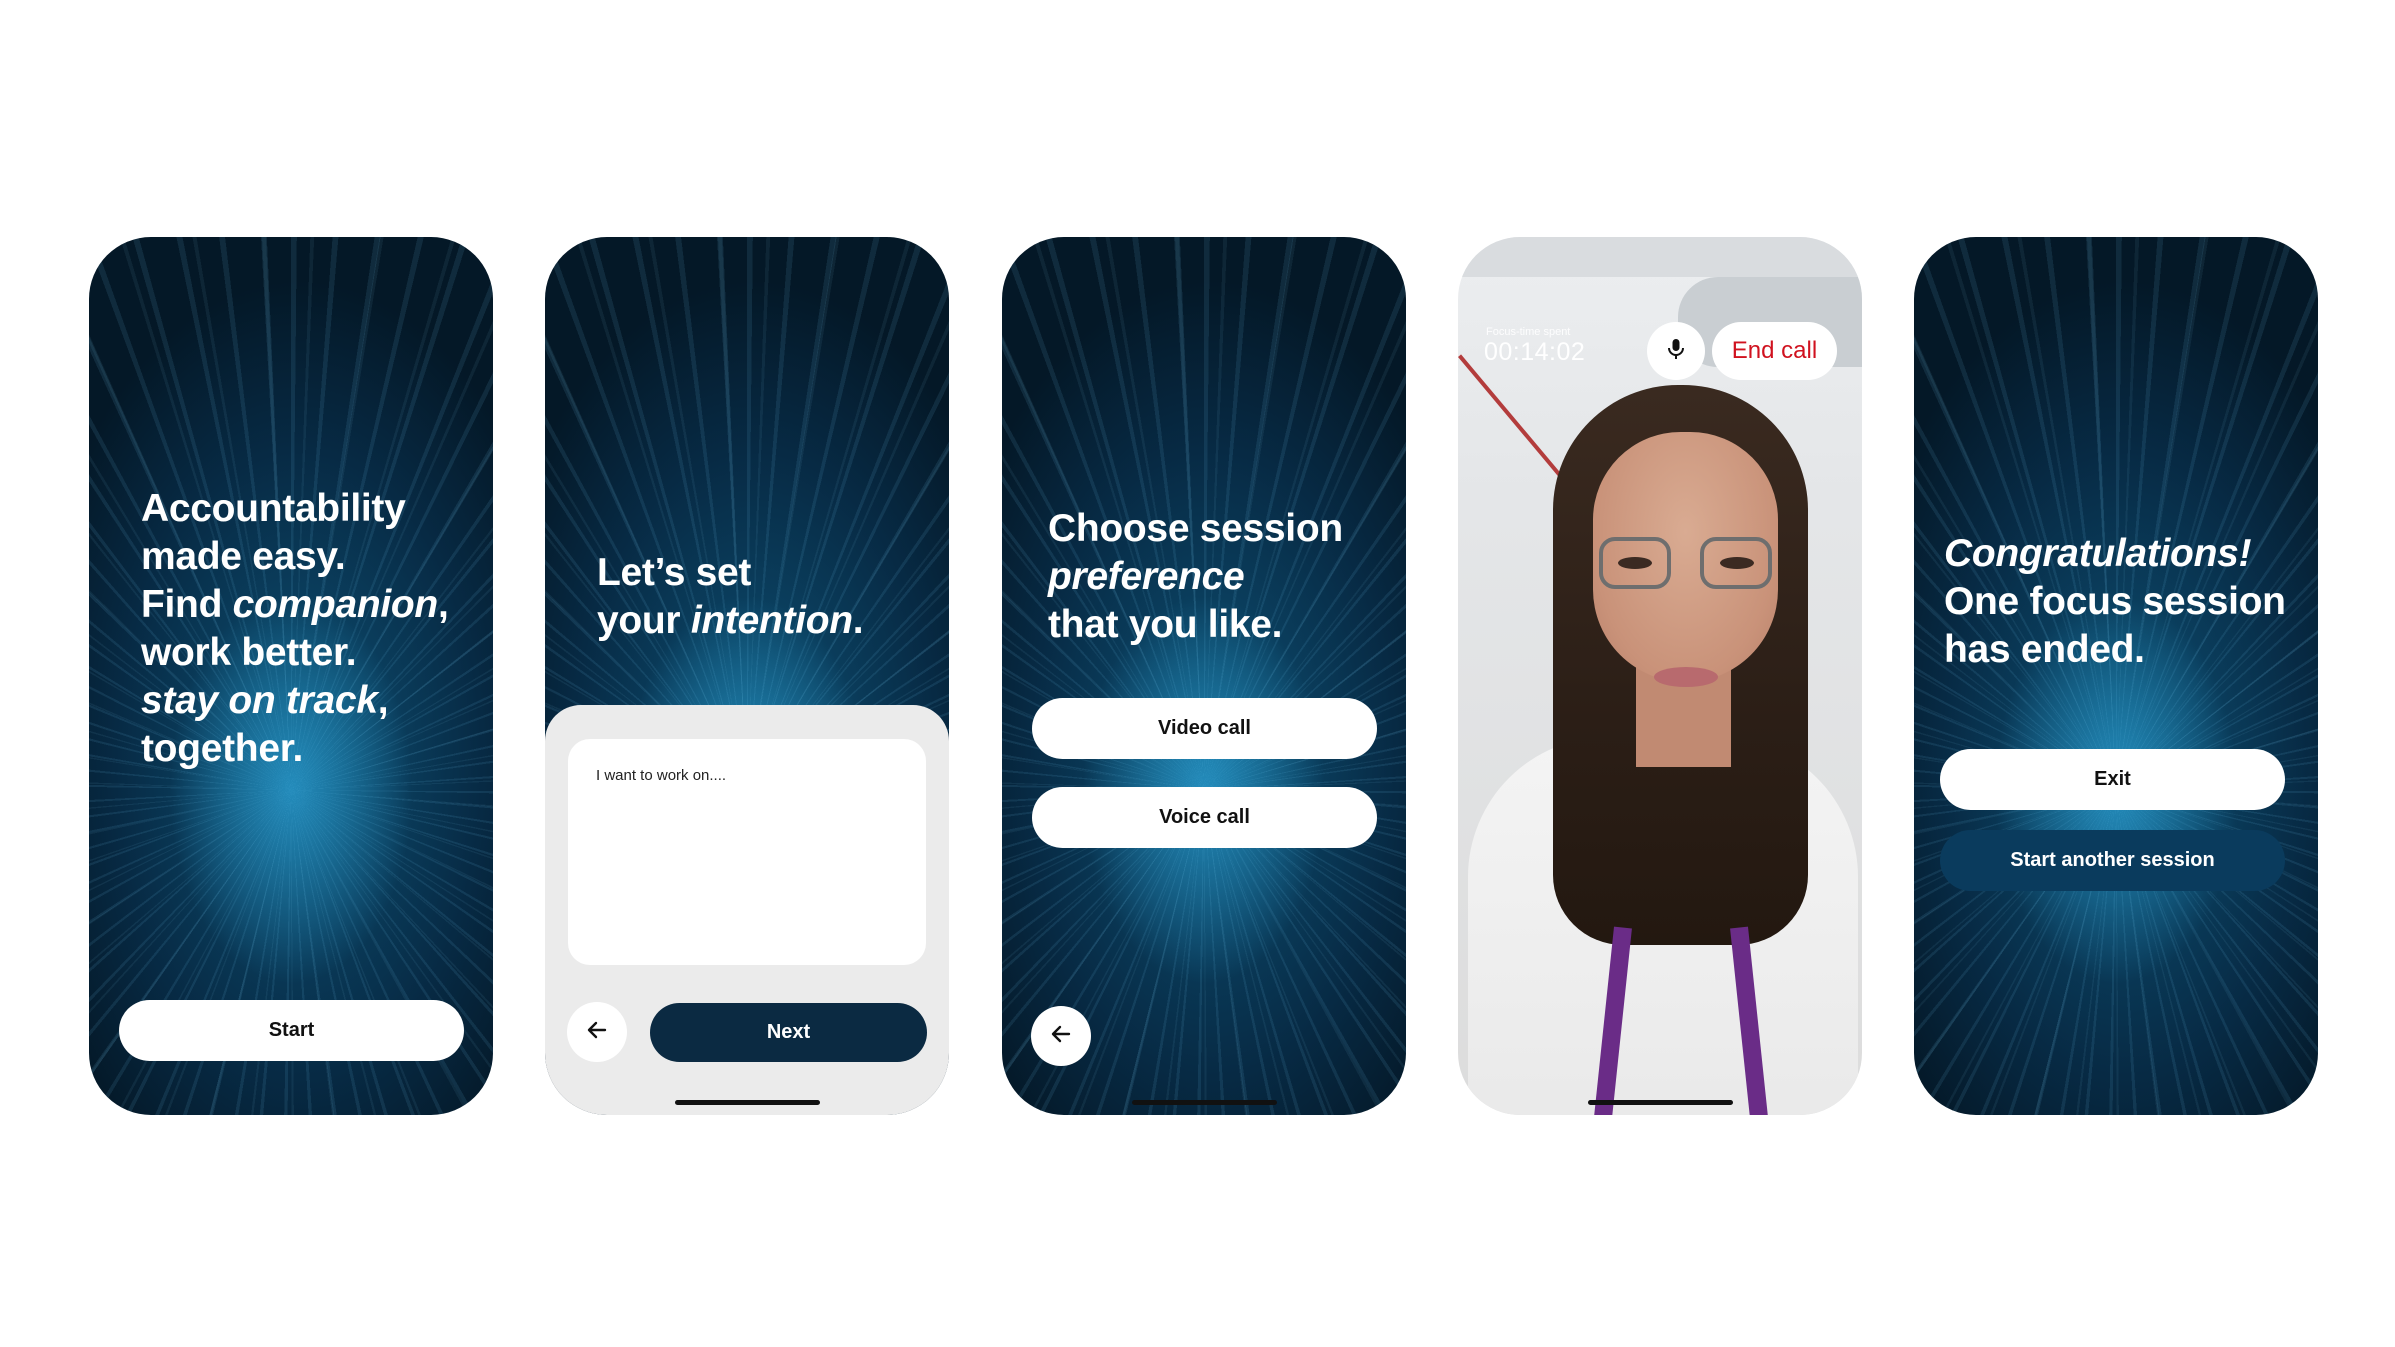  I want to click on mute-button, so click(1676, 351).